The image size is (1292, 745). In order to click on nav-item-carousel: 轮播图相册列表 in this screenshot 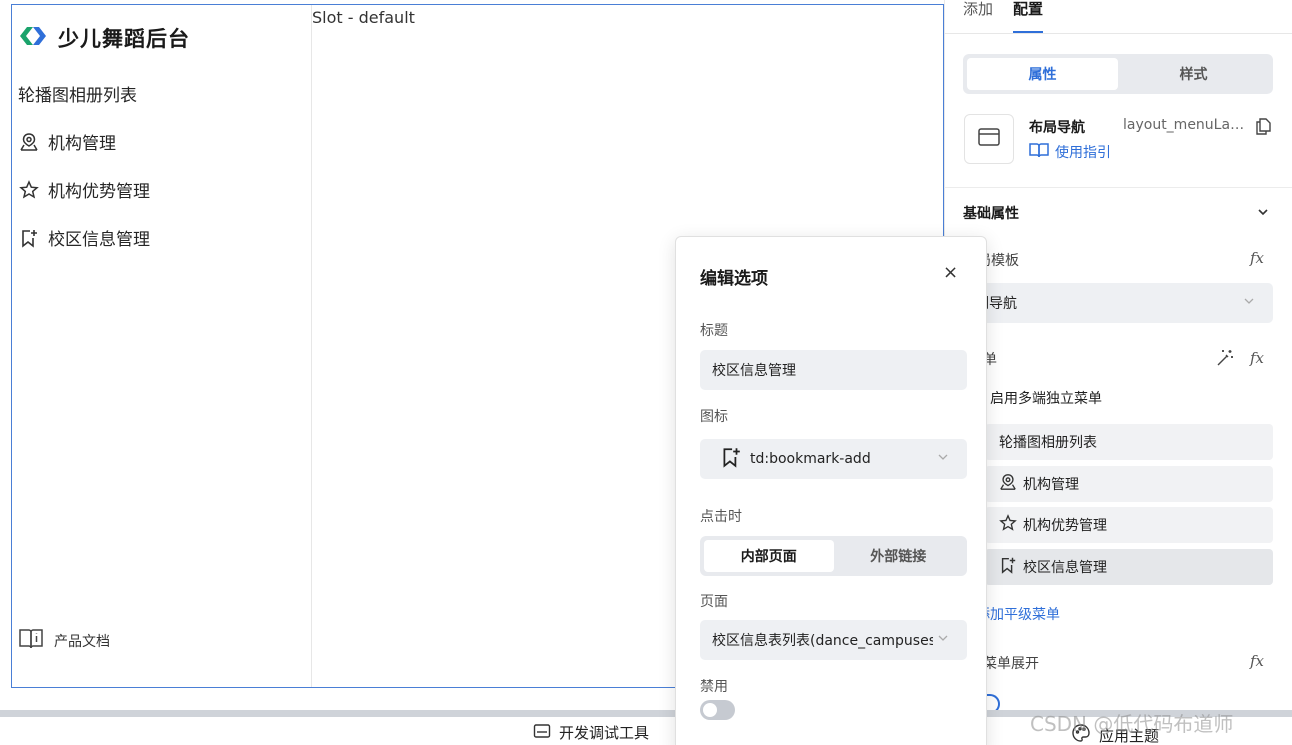, I will do `click(77, 93)`.